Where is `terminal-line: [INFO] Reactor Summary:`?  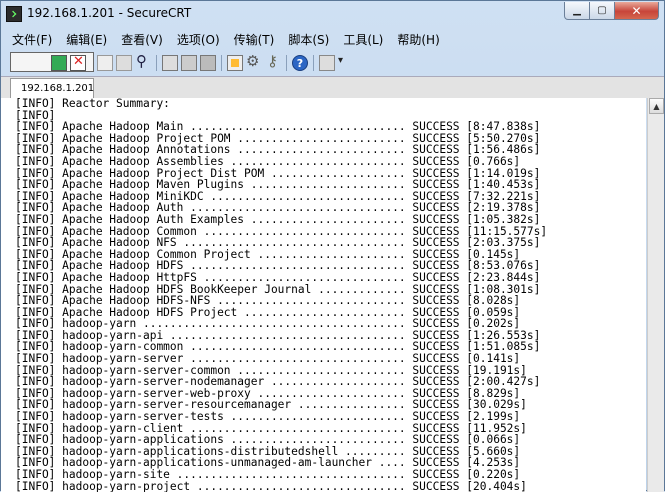
terminal-line: [INFO] Reactor Summary: is located at coordinates (92, 104).